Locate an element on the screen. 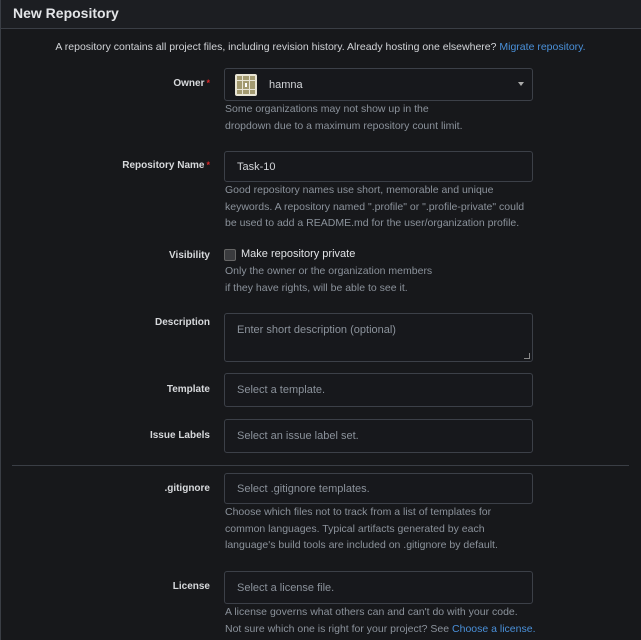  template-label: Template is located at coordinates (188, 389).